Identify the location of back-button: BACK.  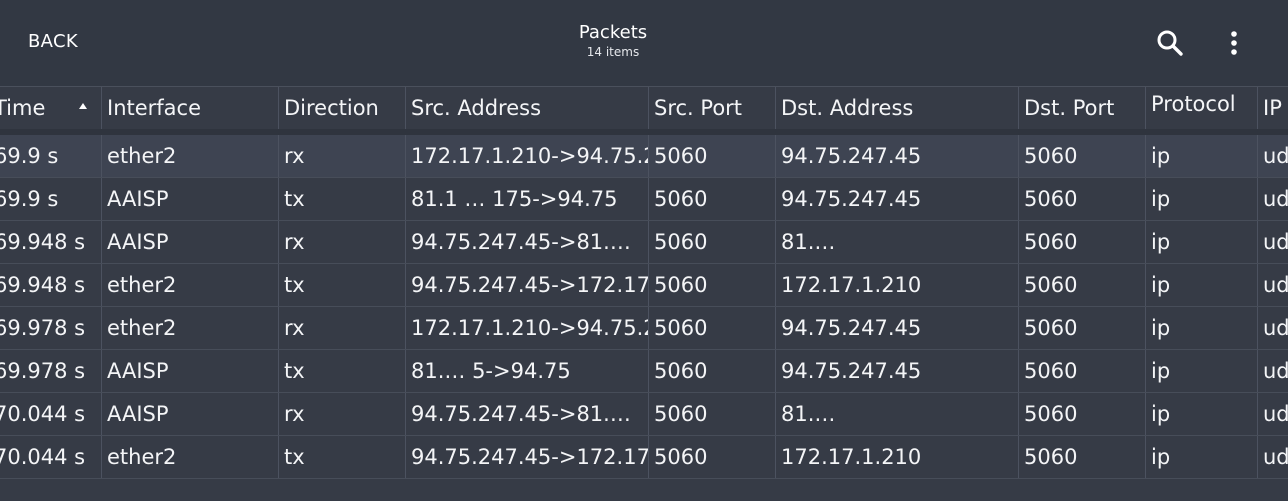
(53, 41).